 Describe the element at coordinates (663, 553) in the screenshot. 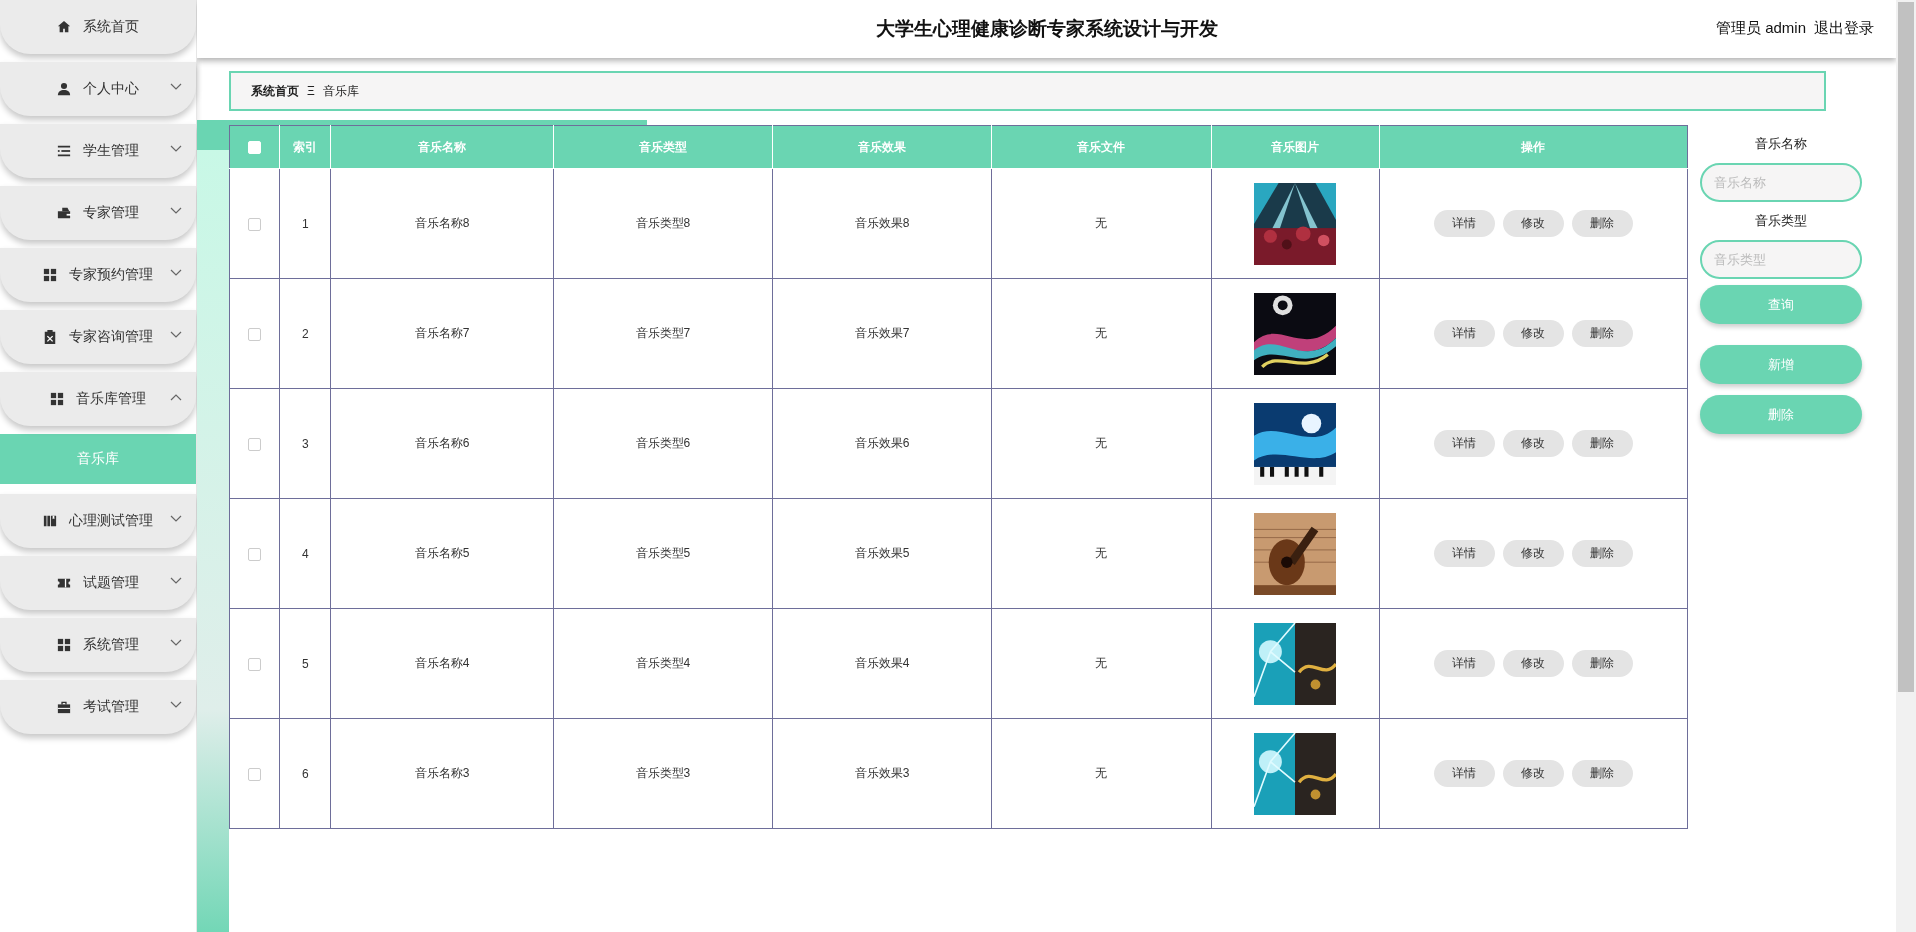

I see `table-cell: 音乐类型5` at that location.